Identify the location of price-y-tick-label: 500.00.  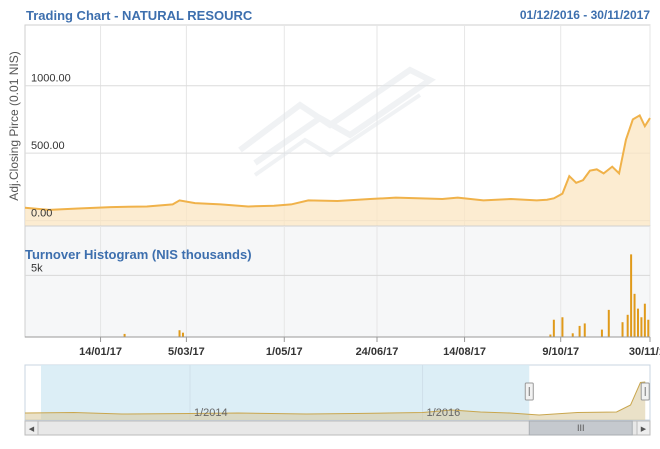
(48, 146).